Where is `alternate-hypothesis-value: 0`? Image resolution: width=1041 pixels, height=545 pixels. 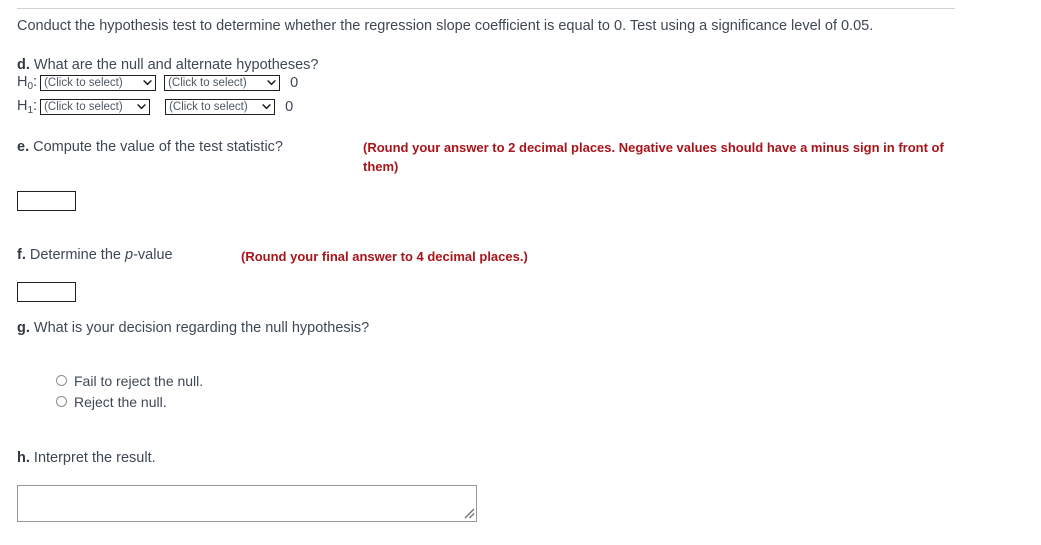 alternate-hypothesis-value: 0 is located at coordinates (289, 107).